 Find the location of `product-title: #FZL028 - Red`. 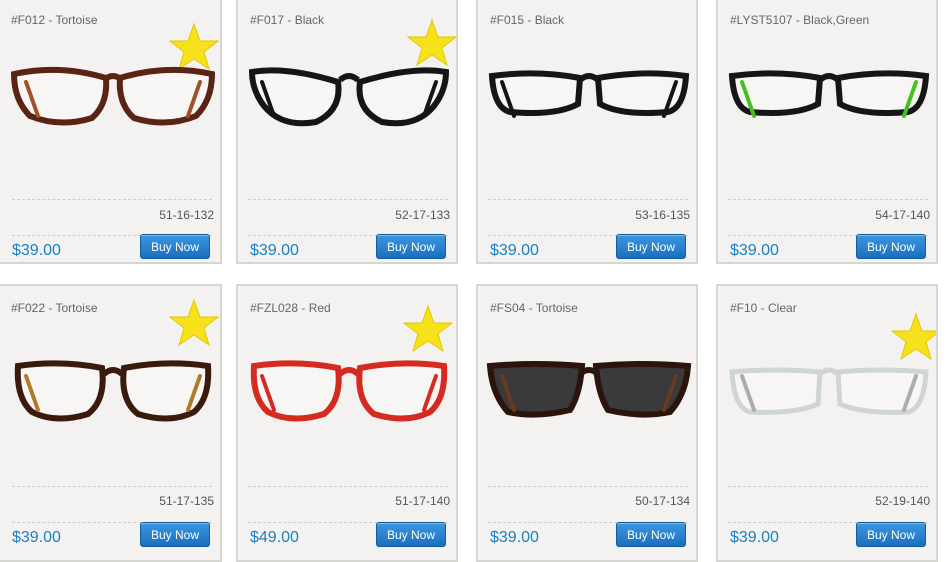

product-title: #FZL028 - Red is located at coordinates (290, 308).